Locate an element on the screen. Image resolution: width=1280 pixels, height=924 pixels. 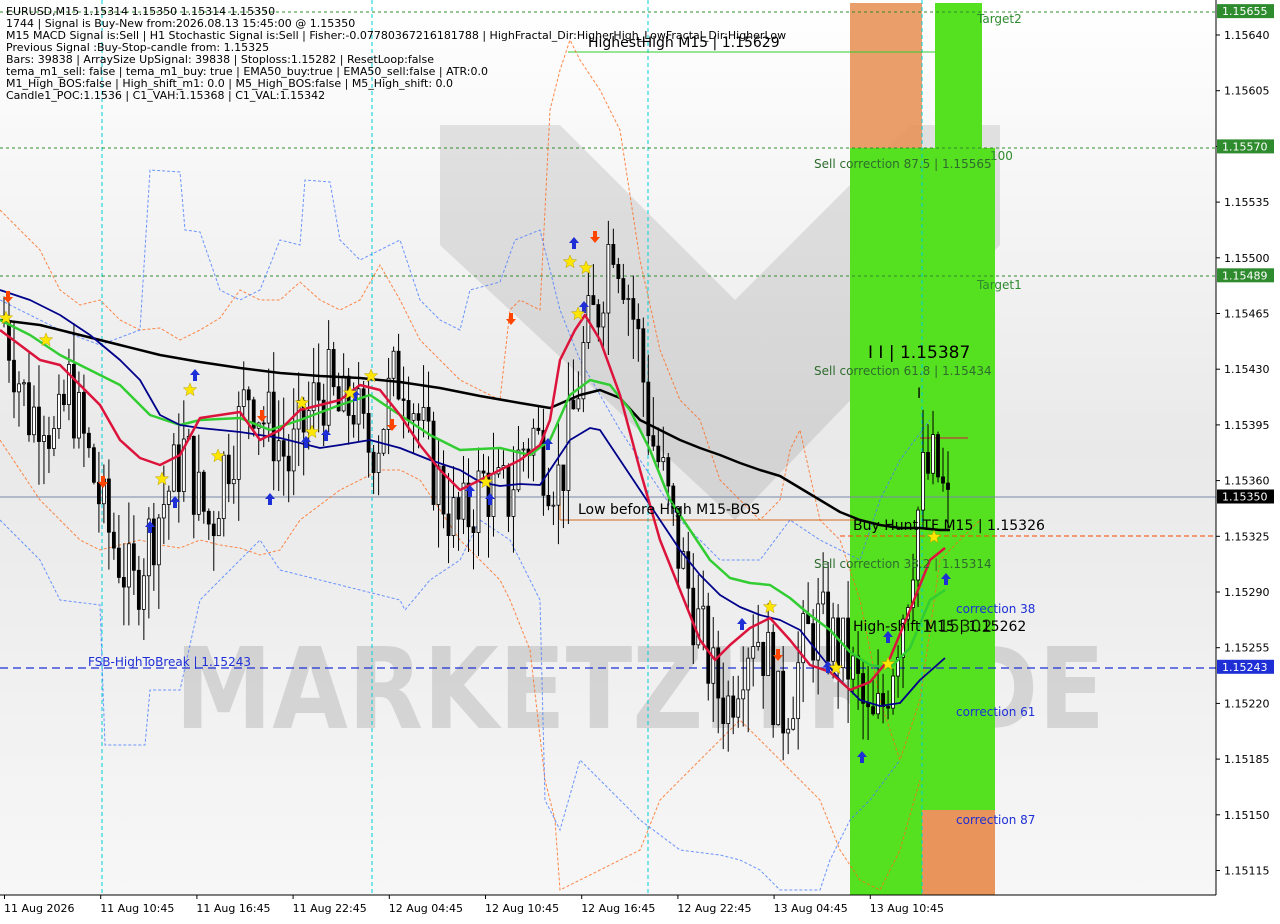
time-tick-label: 12 Aug 10:45 is located at coordinates (522, 908).